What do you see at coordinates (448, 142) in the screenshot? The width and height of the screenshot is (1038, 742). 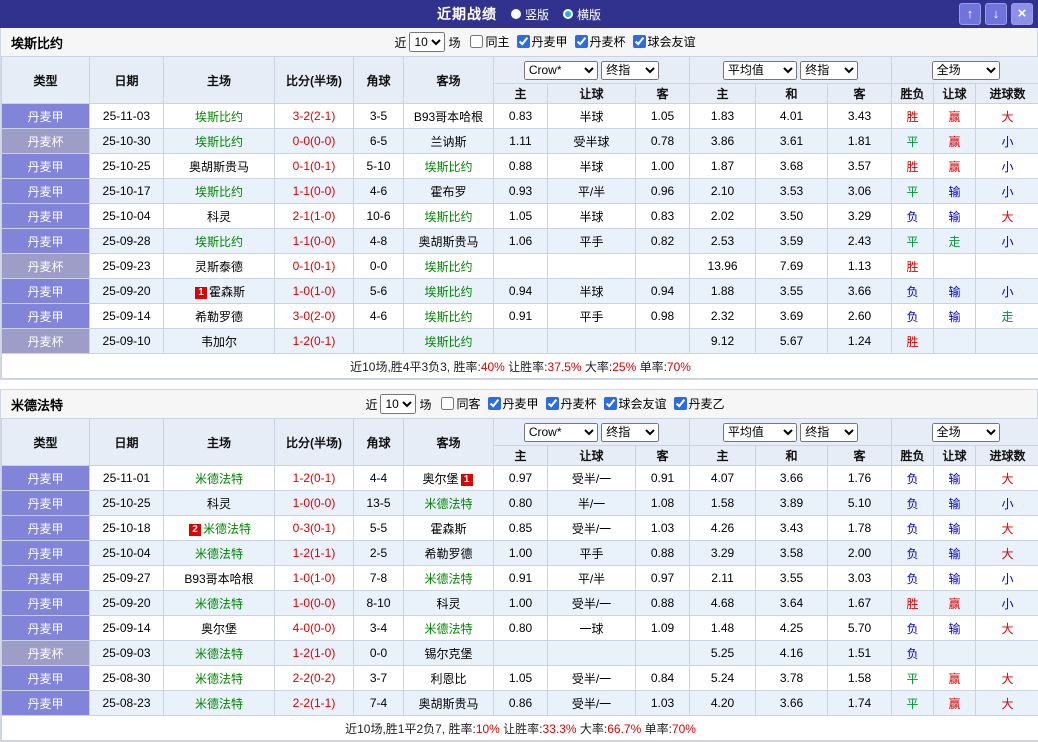 I see `team-link: 兰讷斯` at bounding box center [448, 142].